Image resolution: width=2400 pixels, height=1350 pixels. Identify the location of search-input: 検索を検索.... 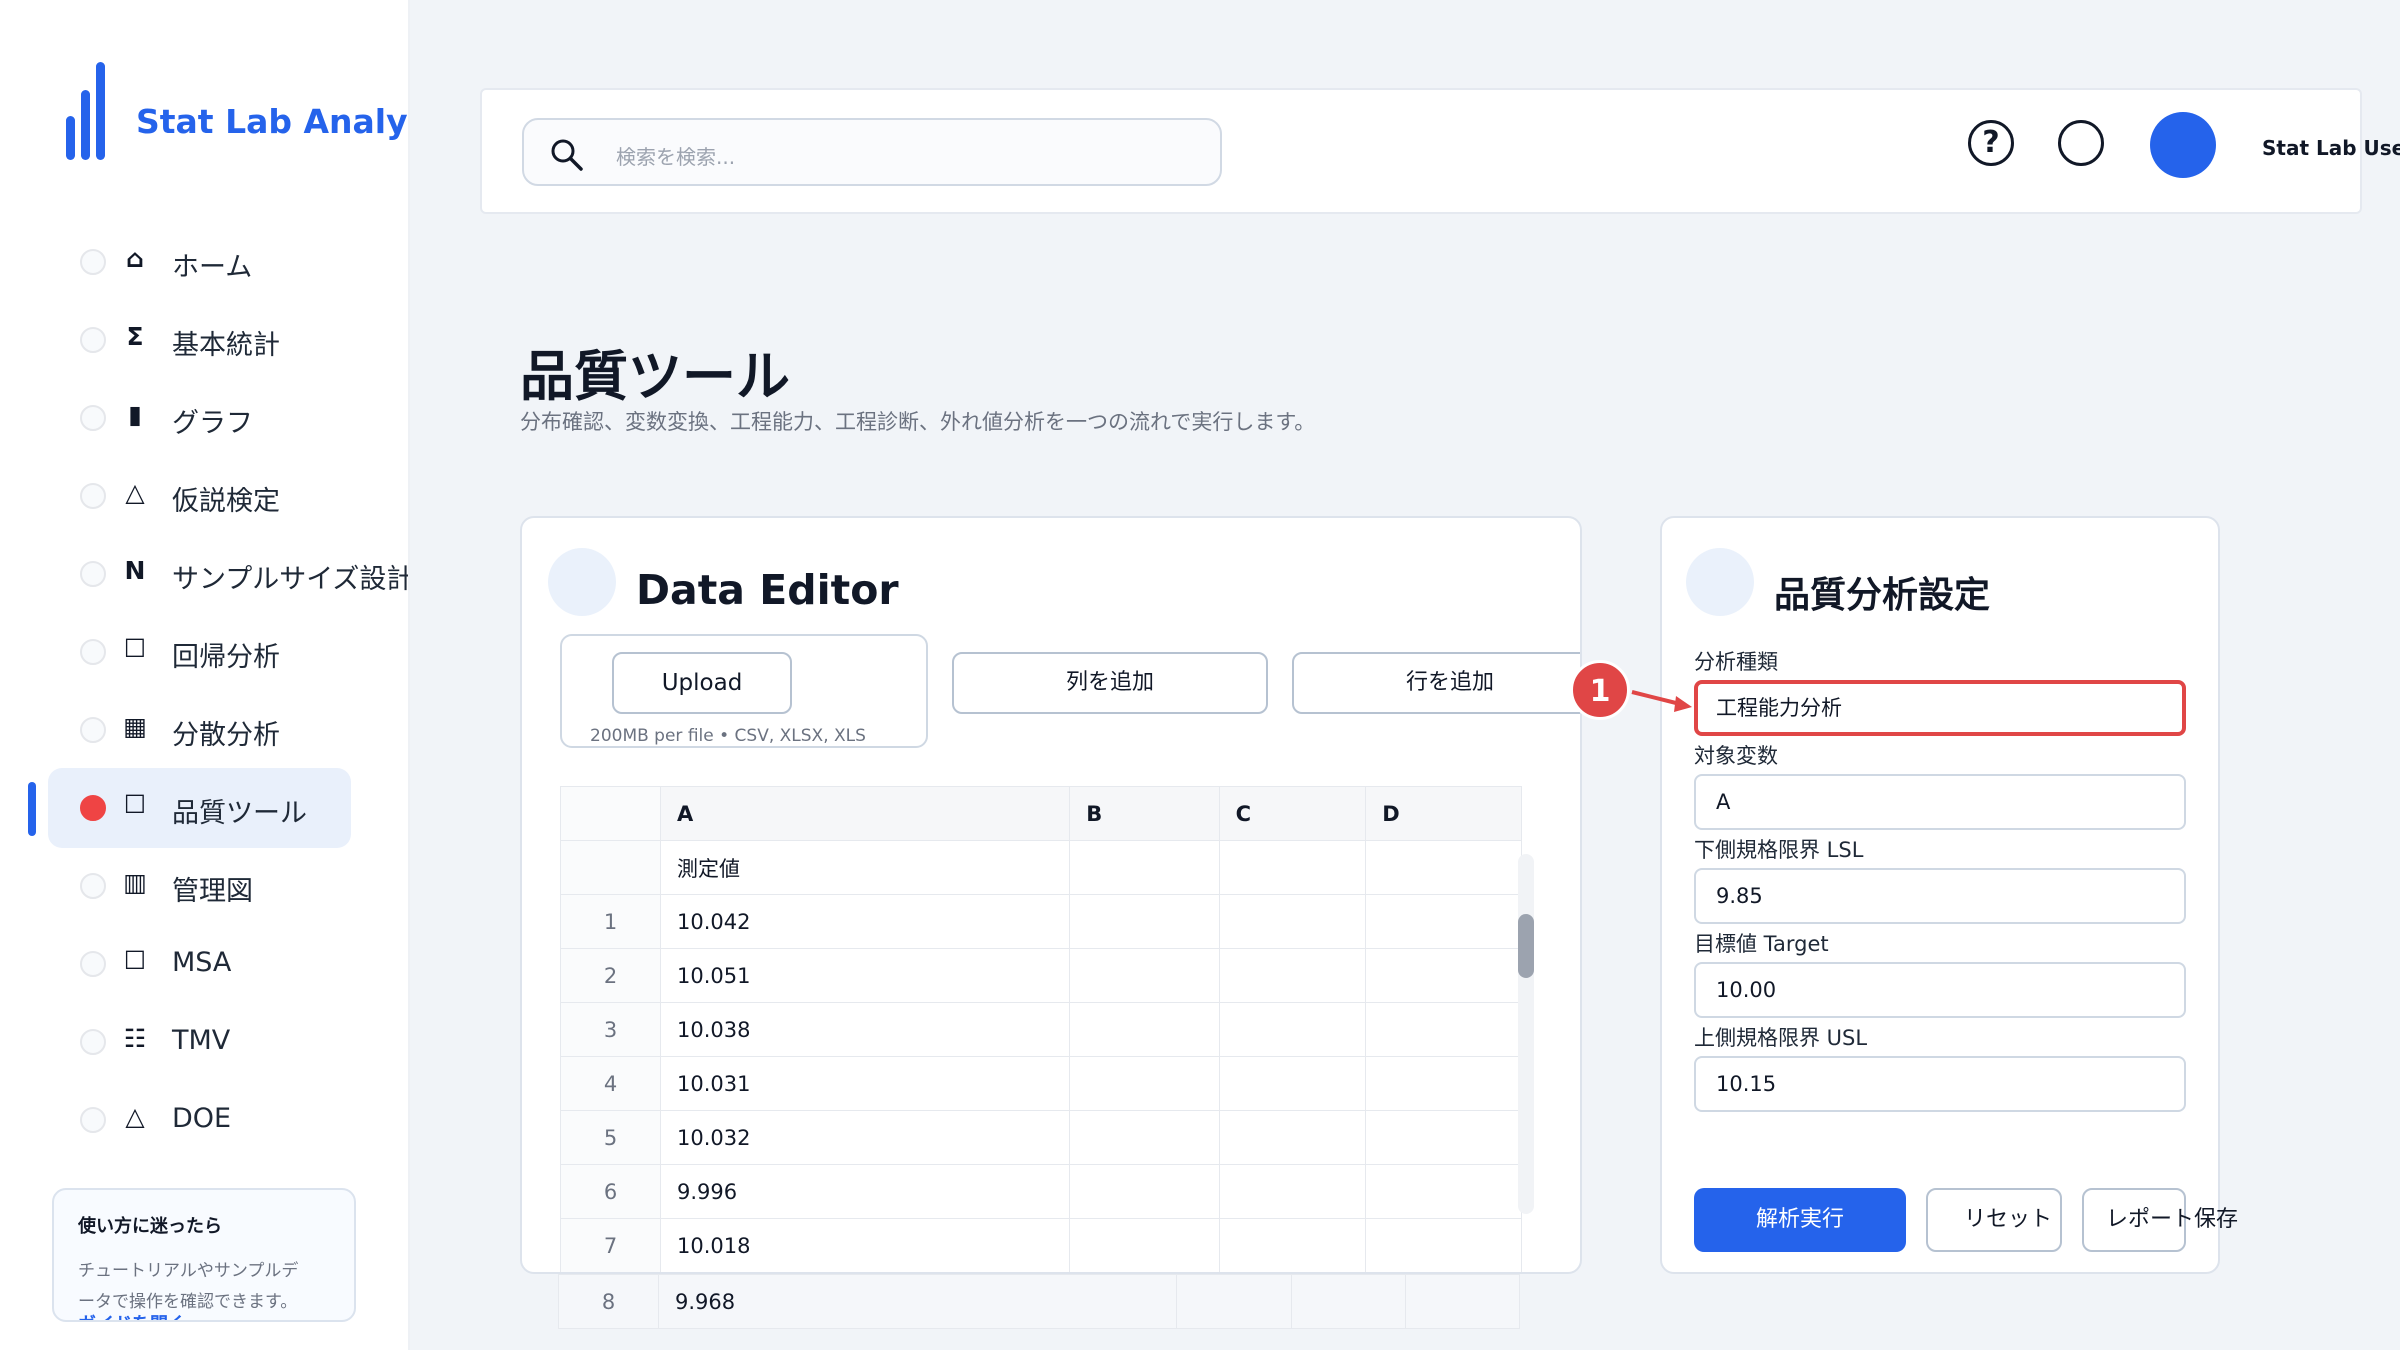
(872, 152).